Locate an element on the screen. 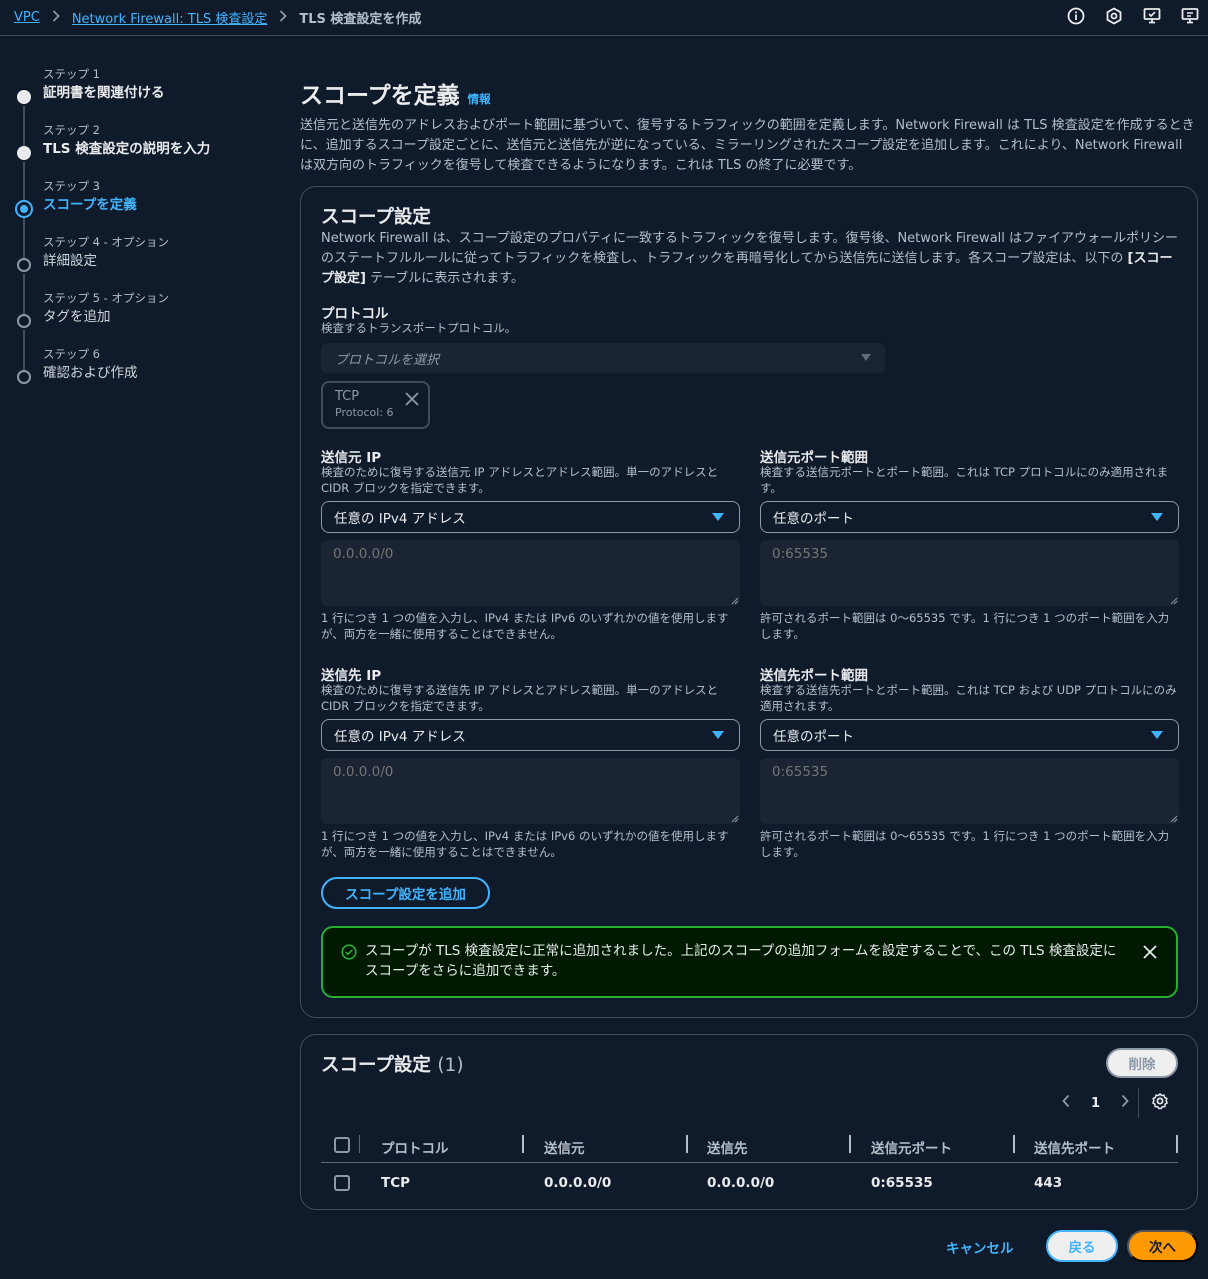 The image size is (1208, 1279). source-ip-label: 送信元 IP is located at coordinates (351, 458).